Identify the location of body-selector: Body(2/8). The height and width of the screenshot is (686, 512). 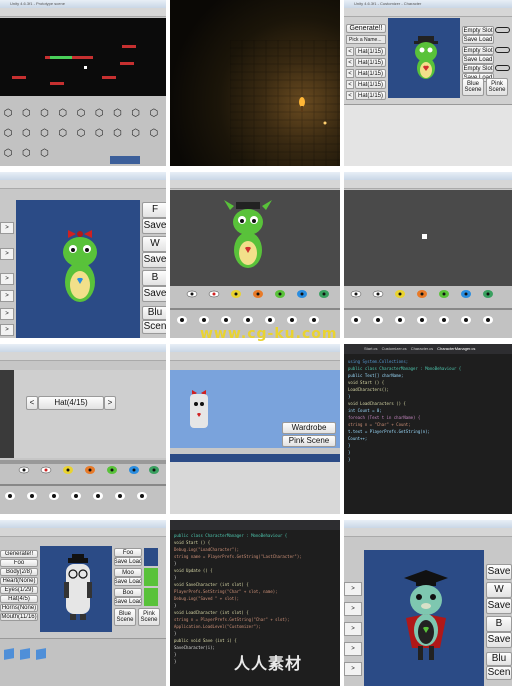
(19, 572).